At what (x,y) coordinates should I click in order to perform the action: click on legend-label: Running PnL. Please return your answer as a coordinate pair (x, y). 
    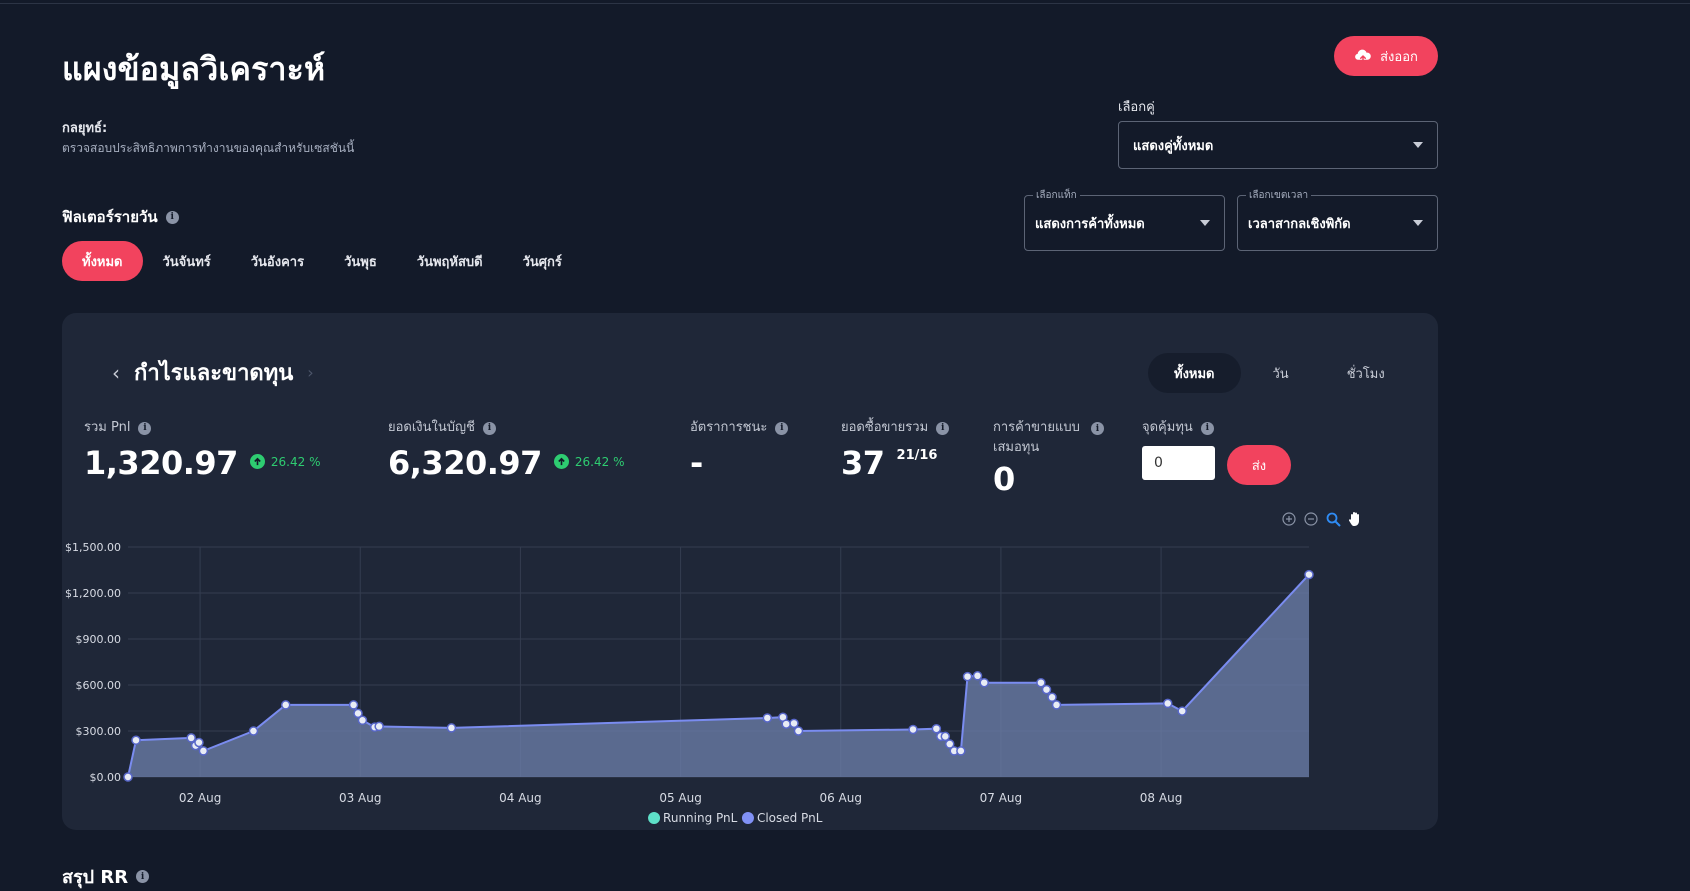
    Looking at the image, I should click on (700, 818).